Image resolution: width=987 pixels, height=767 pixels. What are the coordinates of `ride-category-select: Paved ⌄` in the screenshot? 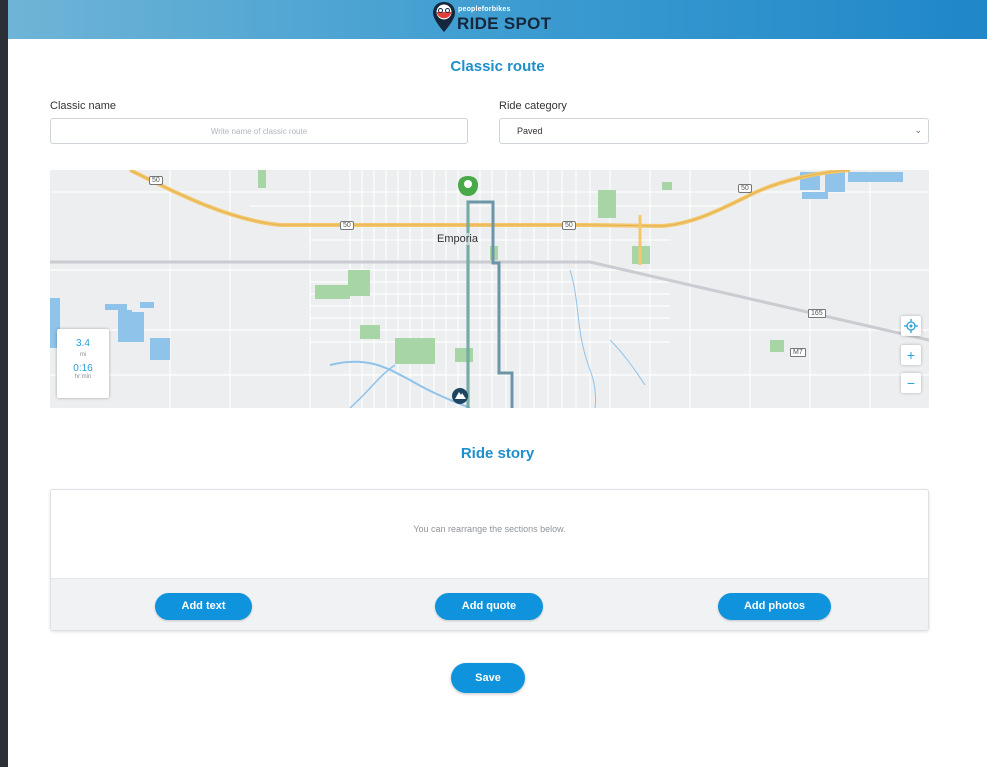 It's located at (714, 131).